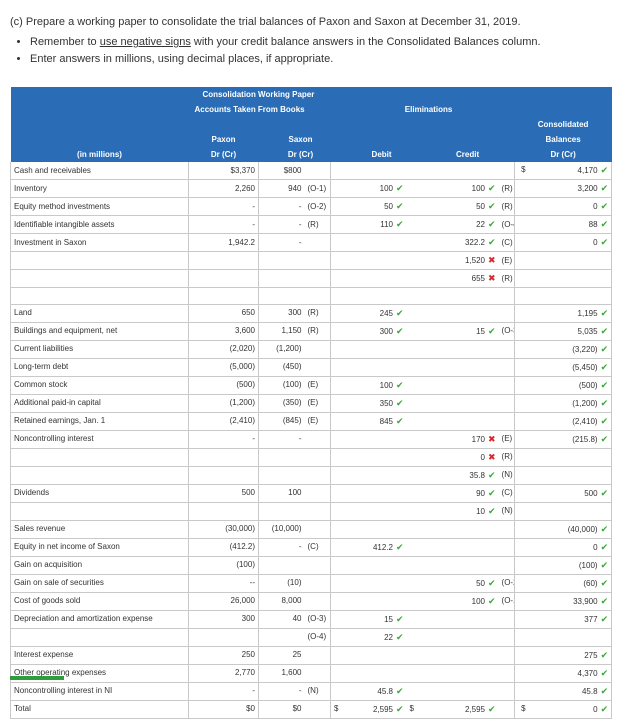 The height and width of the screenshot is (719, 631). I want to click on consolidated-input: (3,220) ✔, so click(563, 349).